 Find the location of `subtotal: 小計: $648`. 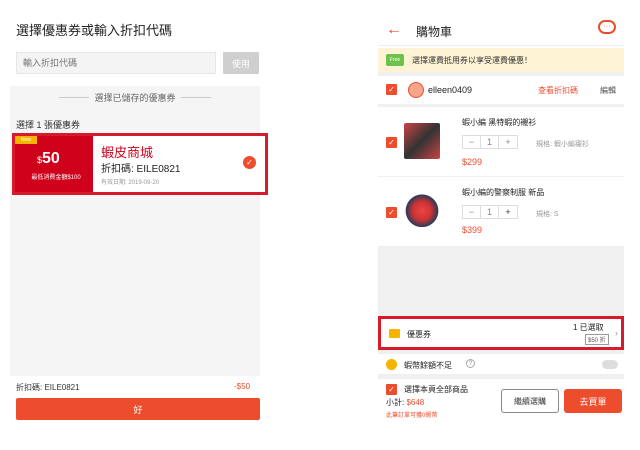

subtotal: 小計: $648 is located at coordinates (405, 402).